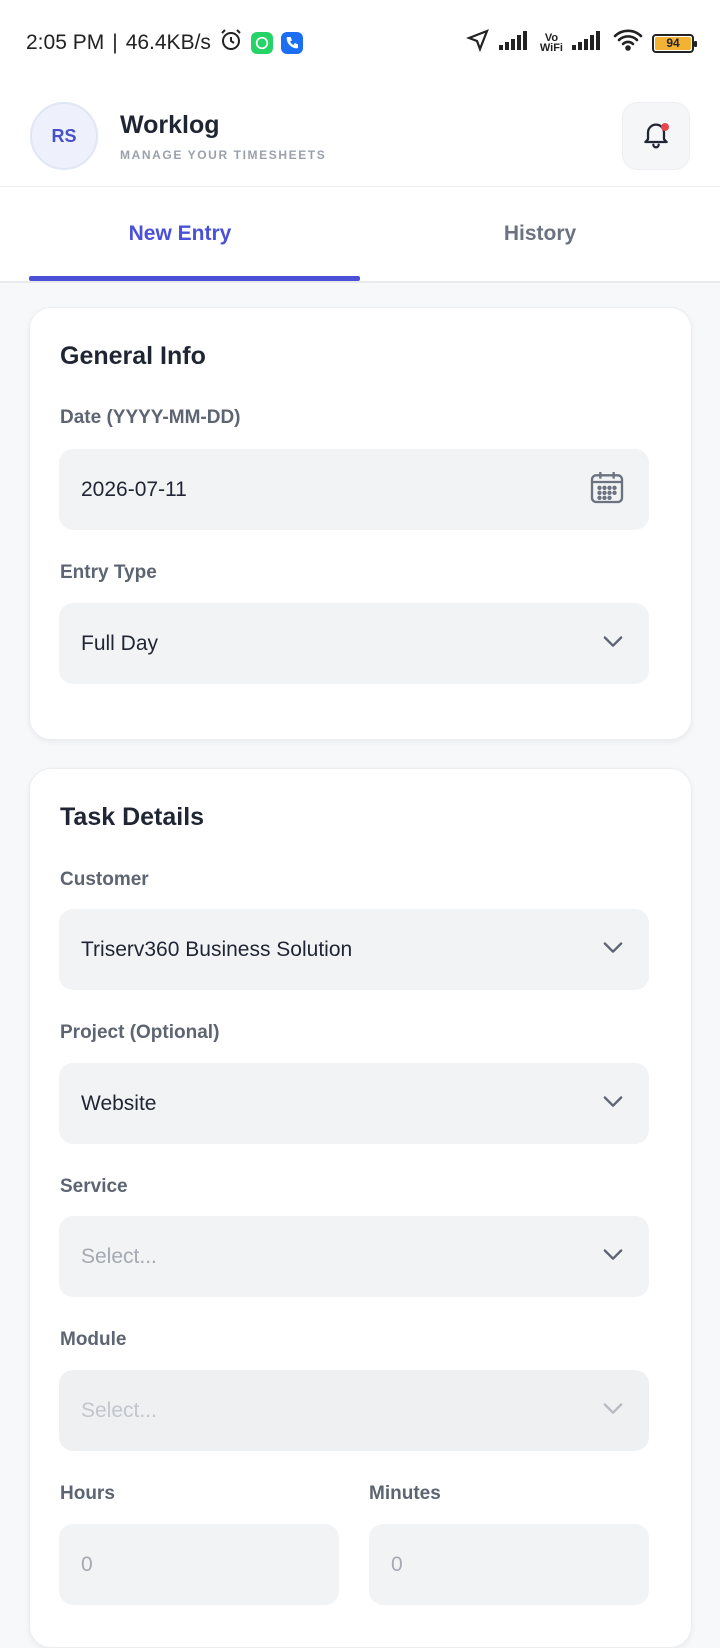 This screenshot has height=1648, width=720. What do you see at coordinates (360, 136) in the screenshot?
I see `app-header: RS Worklog MANAGE YOUR TIMESHEETS` at bounding box center [360, 136].